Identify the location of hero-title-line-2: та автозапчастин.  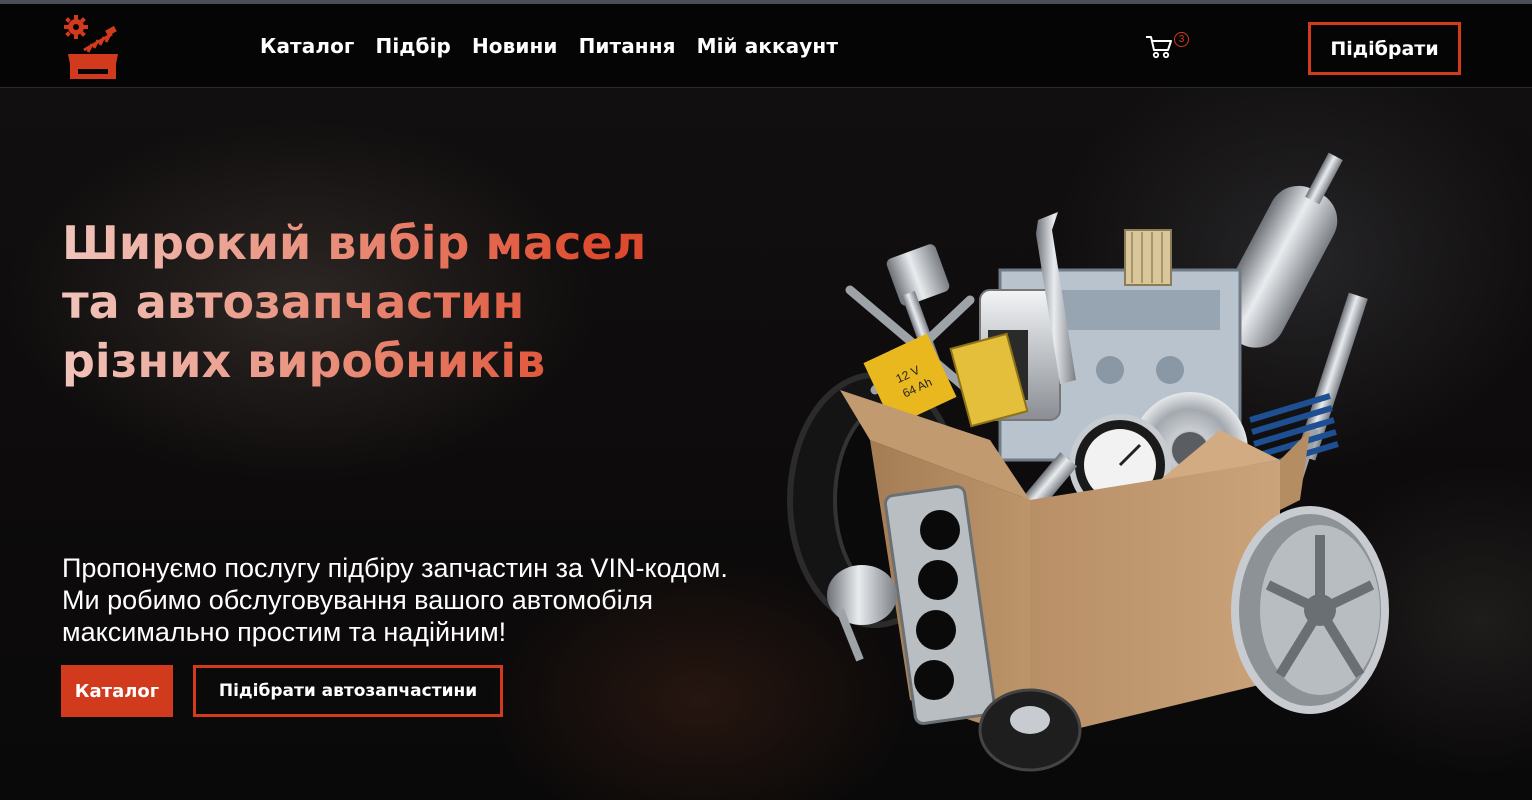
(293, 302).